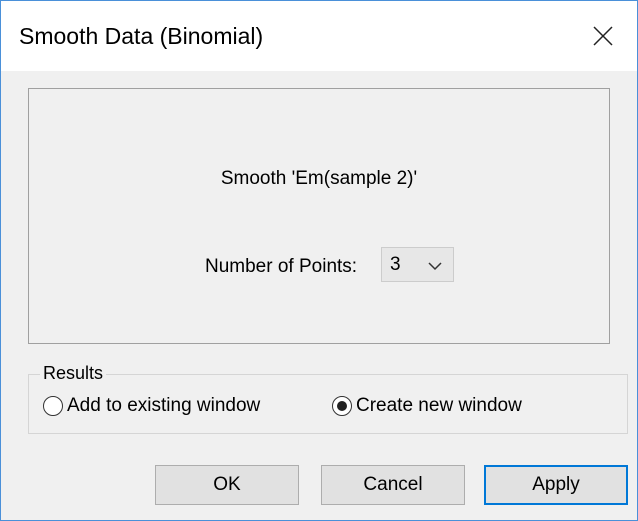  Describe the element at coordinates (281, 266) in the screenshot. I see `number-of-points-label: Number of Points:` at that location.